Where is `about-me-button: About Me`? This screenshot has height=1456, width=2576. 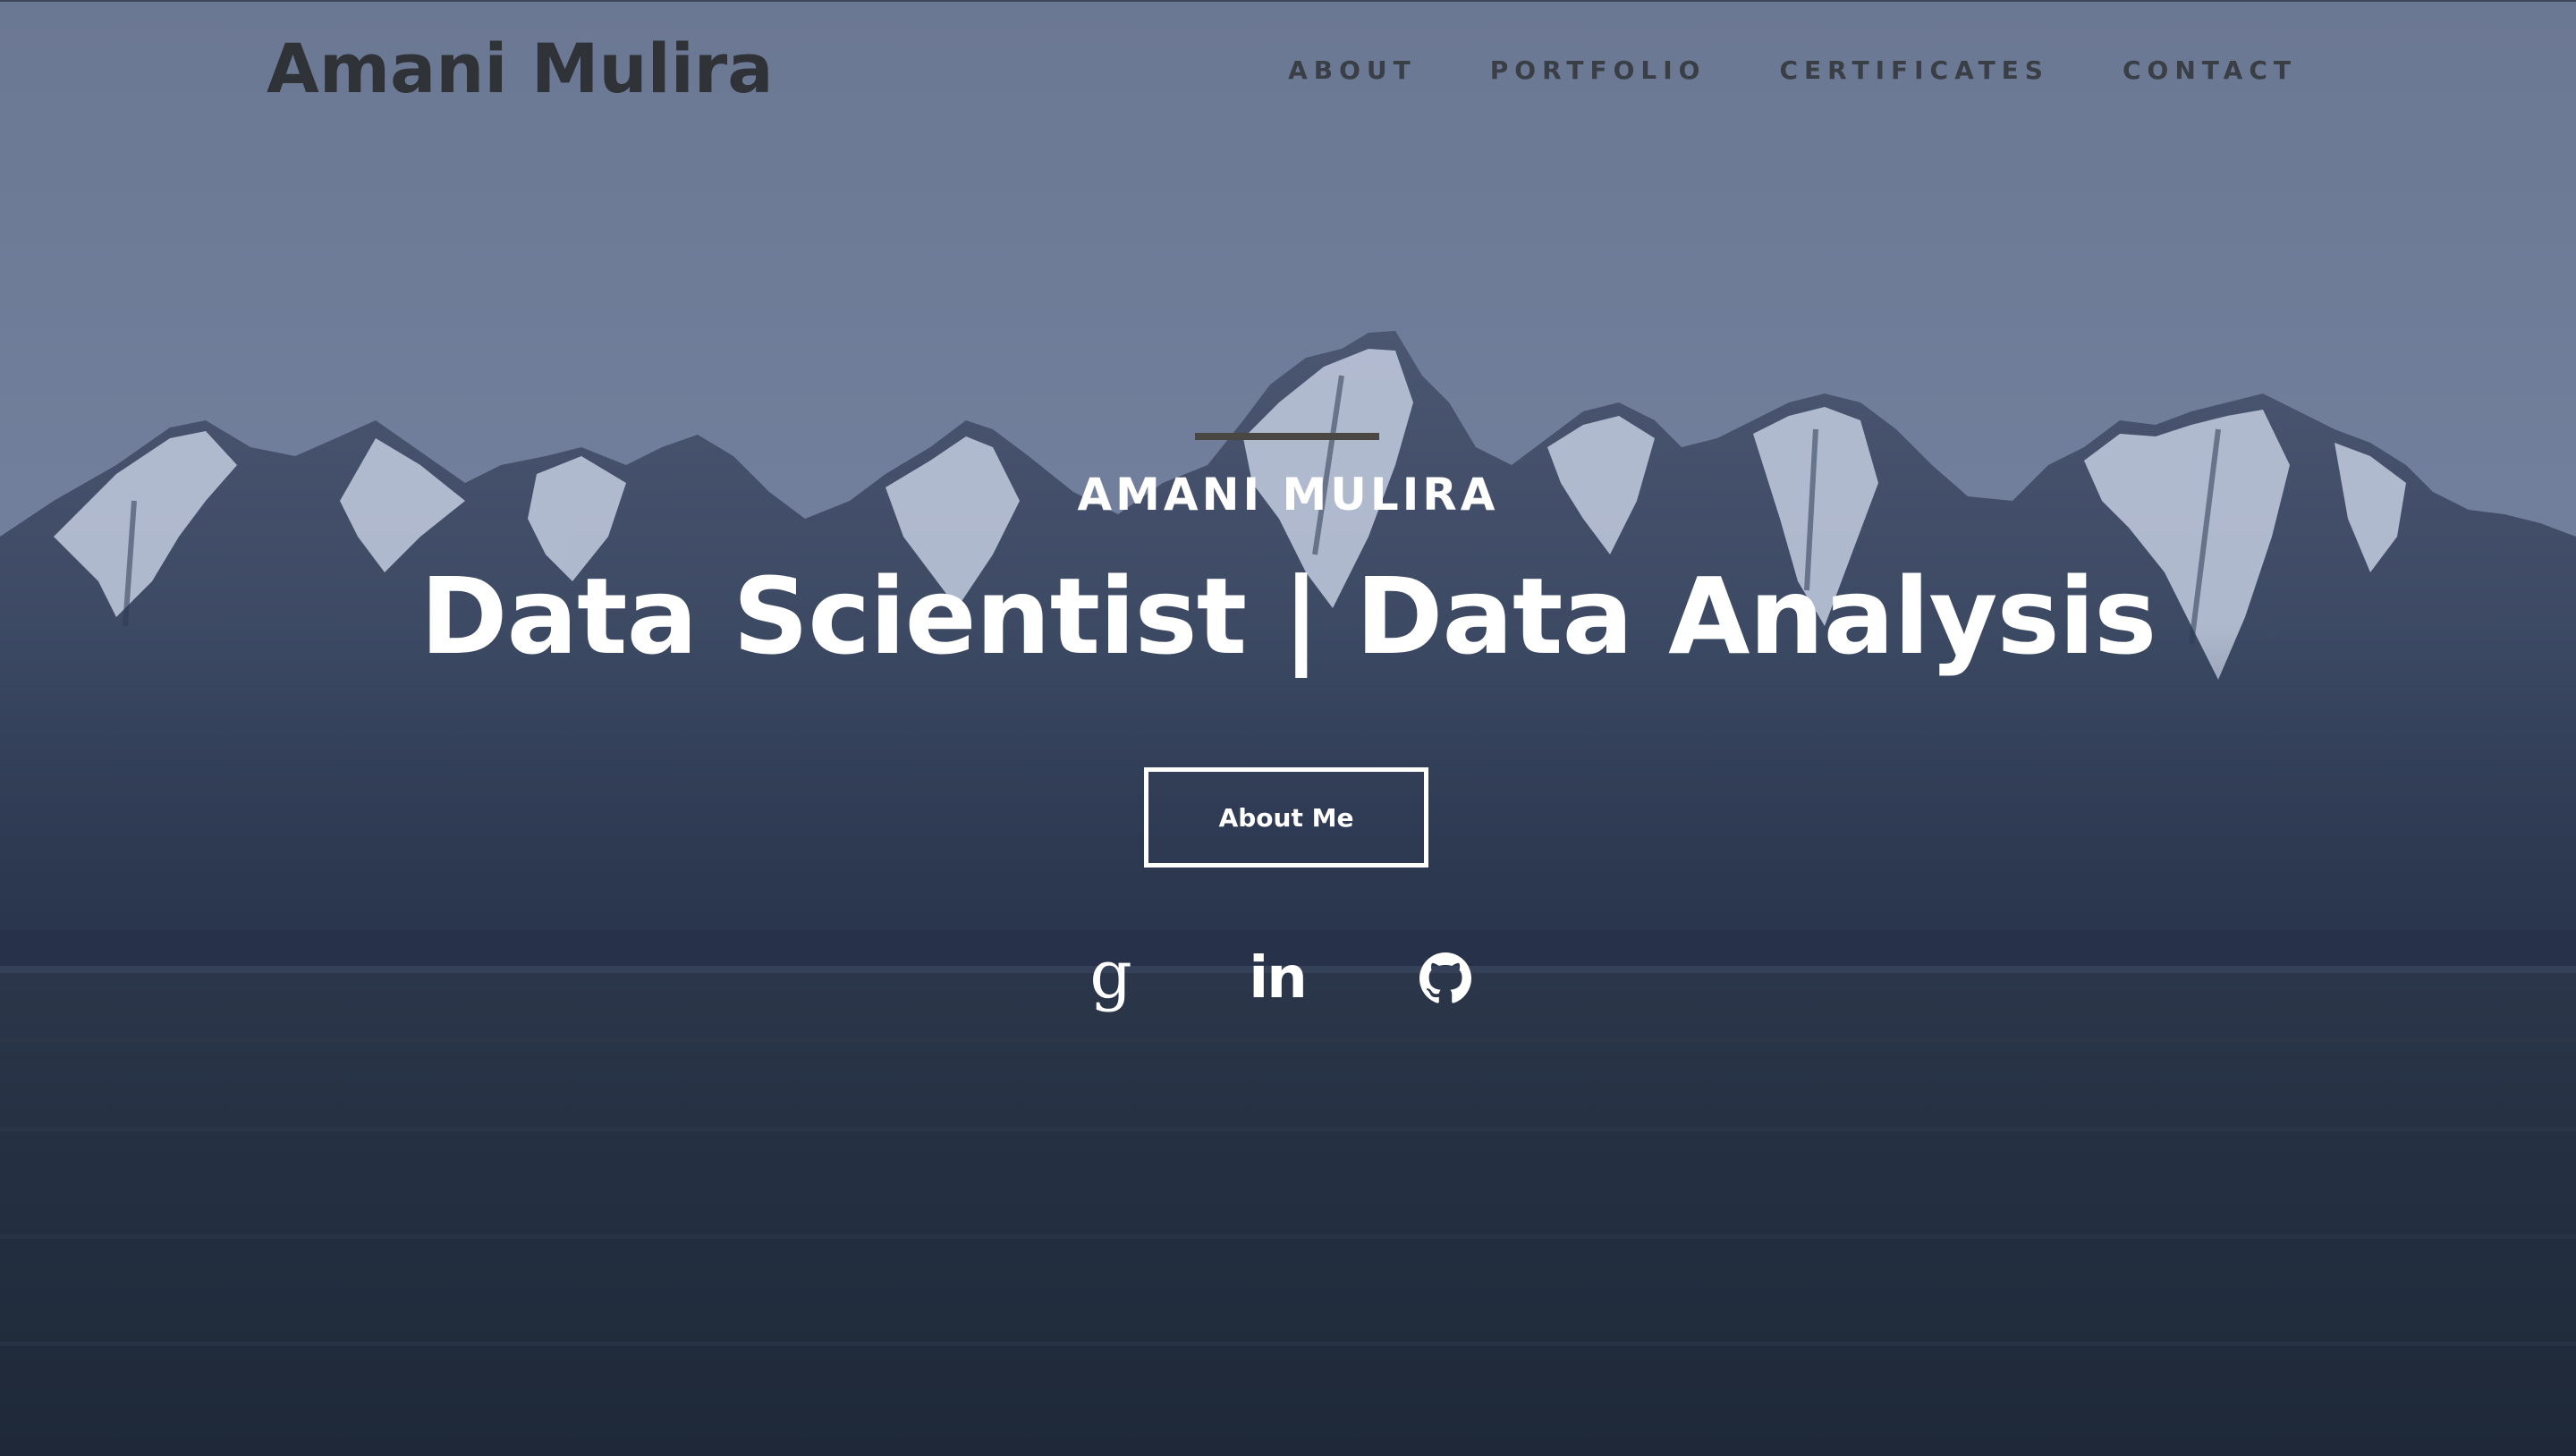
about-me-button: About Me is located at coordinates (1286, 817).